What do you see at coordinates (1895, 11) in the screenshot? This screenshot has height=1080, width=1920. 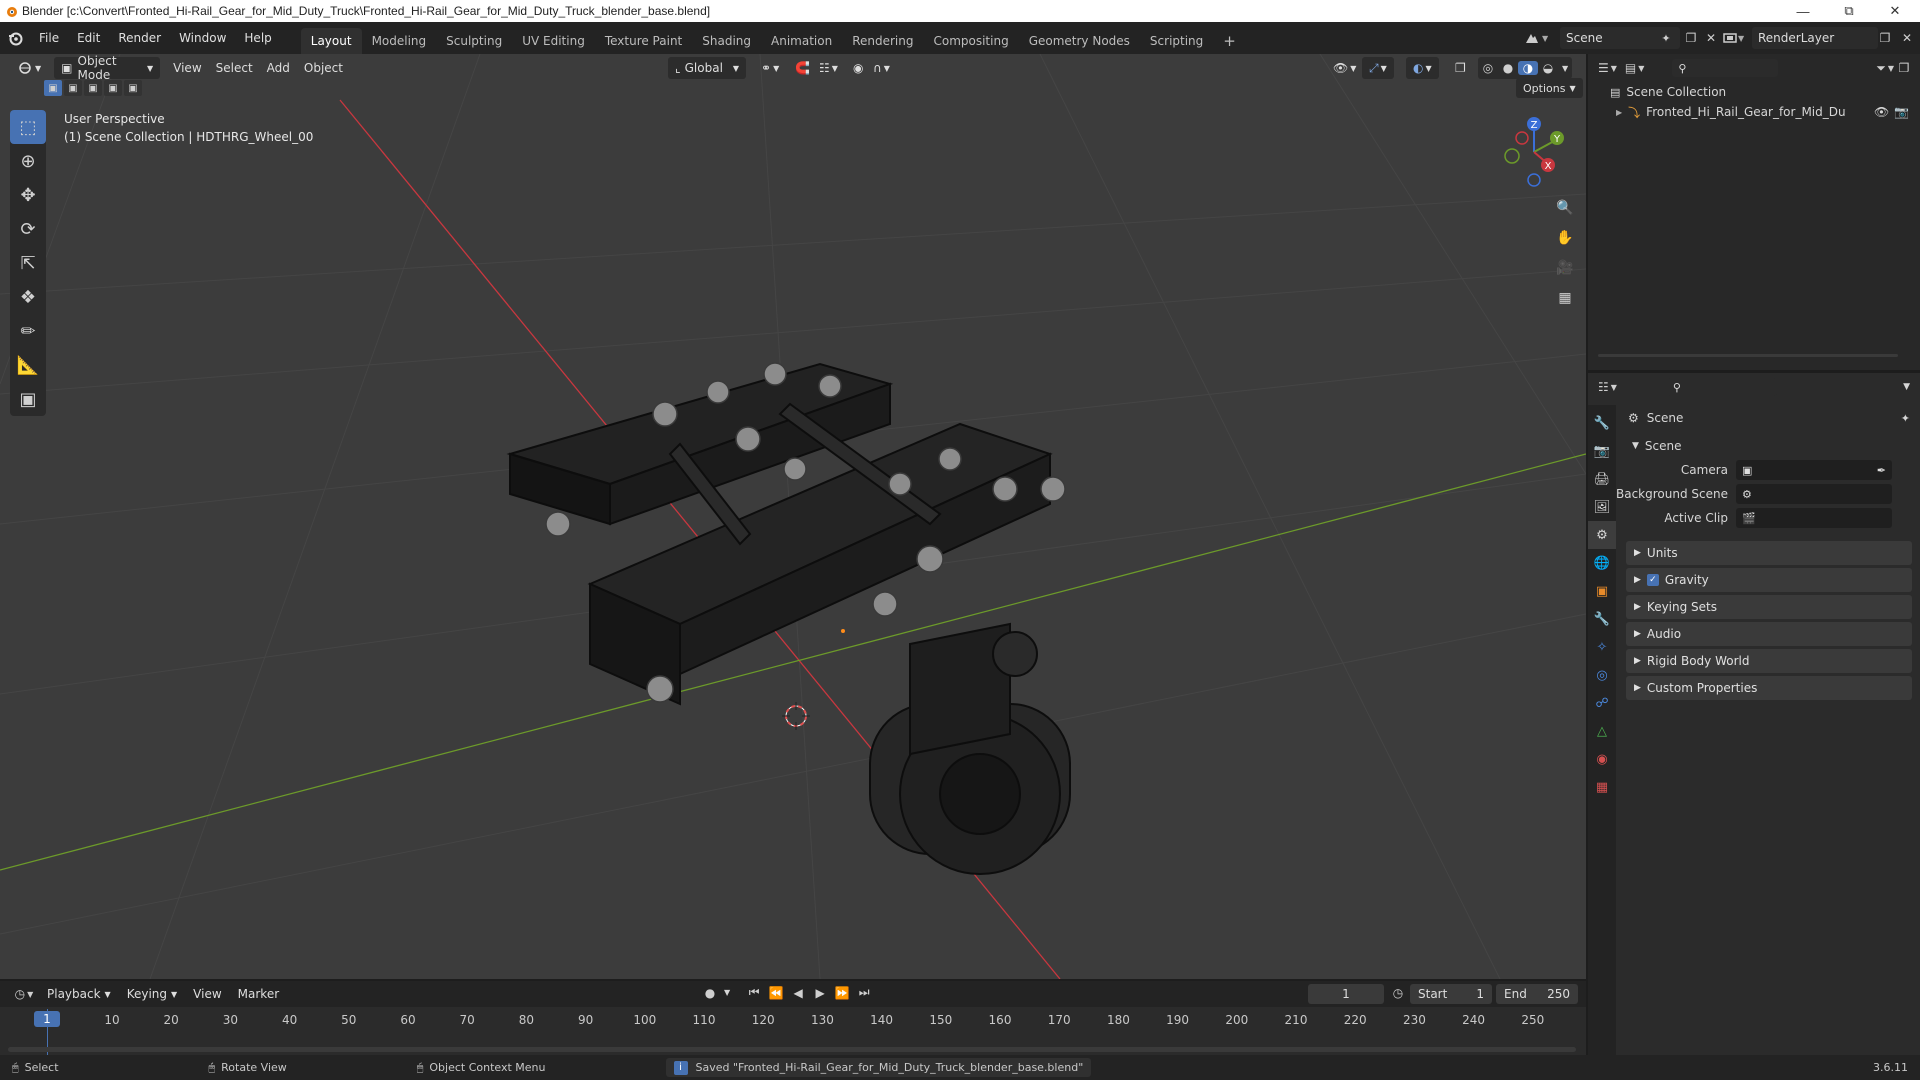 I see `close-button: ✕` at bounding box center [1895, 11].